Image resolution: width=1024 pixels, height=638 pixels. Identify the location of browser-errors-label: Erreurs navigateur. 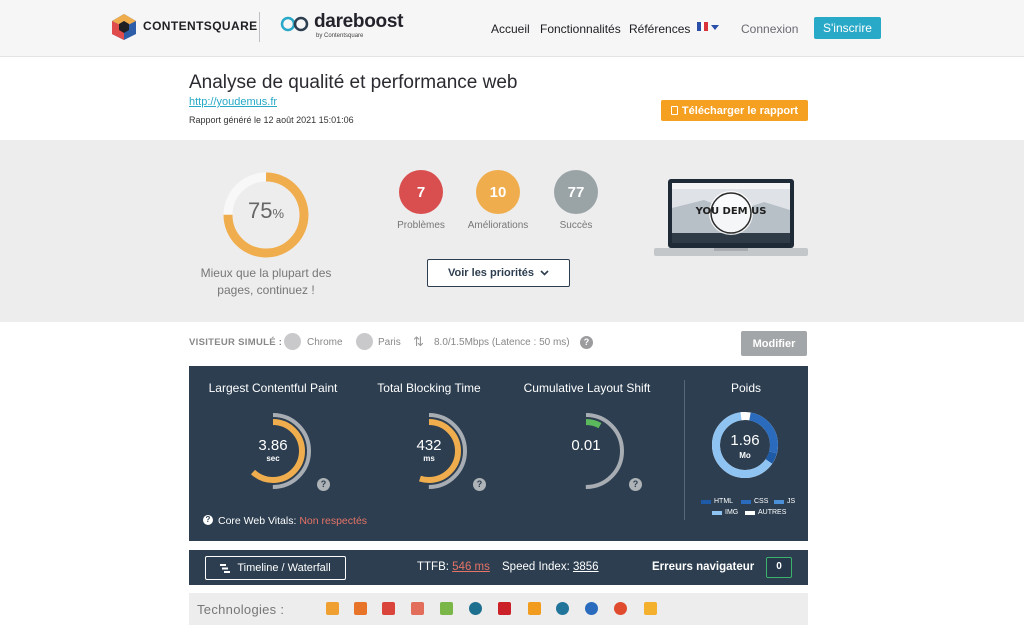
(703, 567).